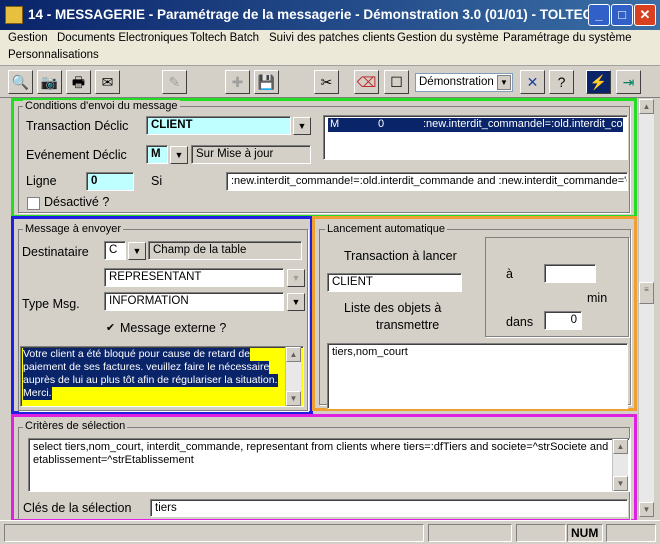 Image resolution: width=660 pixels, height=544 pixels. I want to click on tools-icon: ✕, so click(532, 82).